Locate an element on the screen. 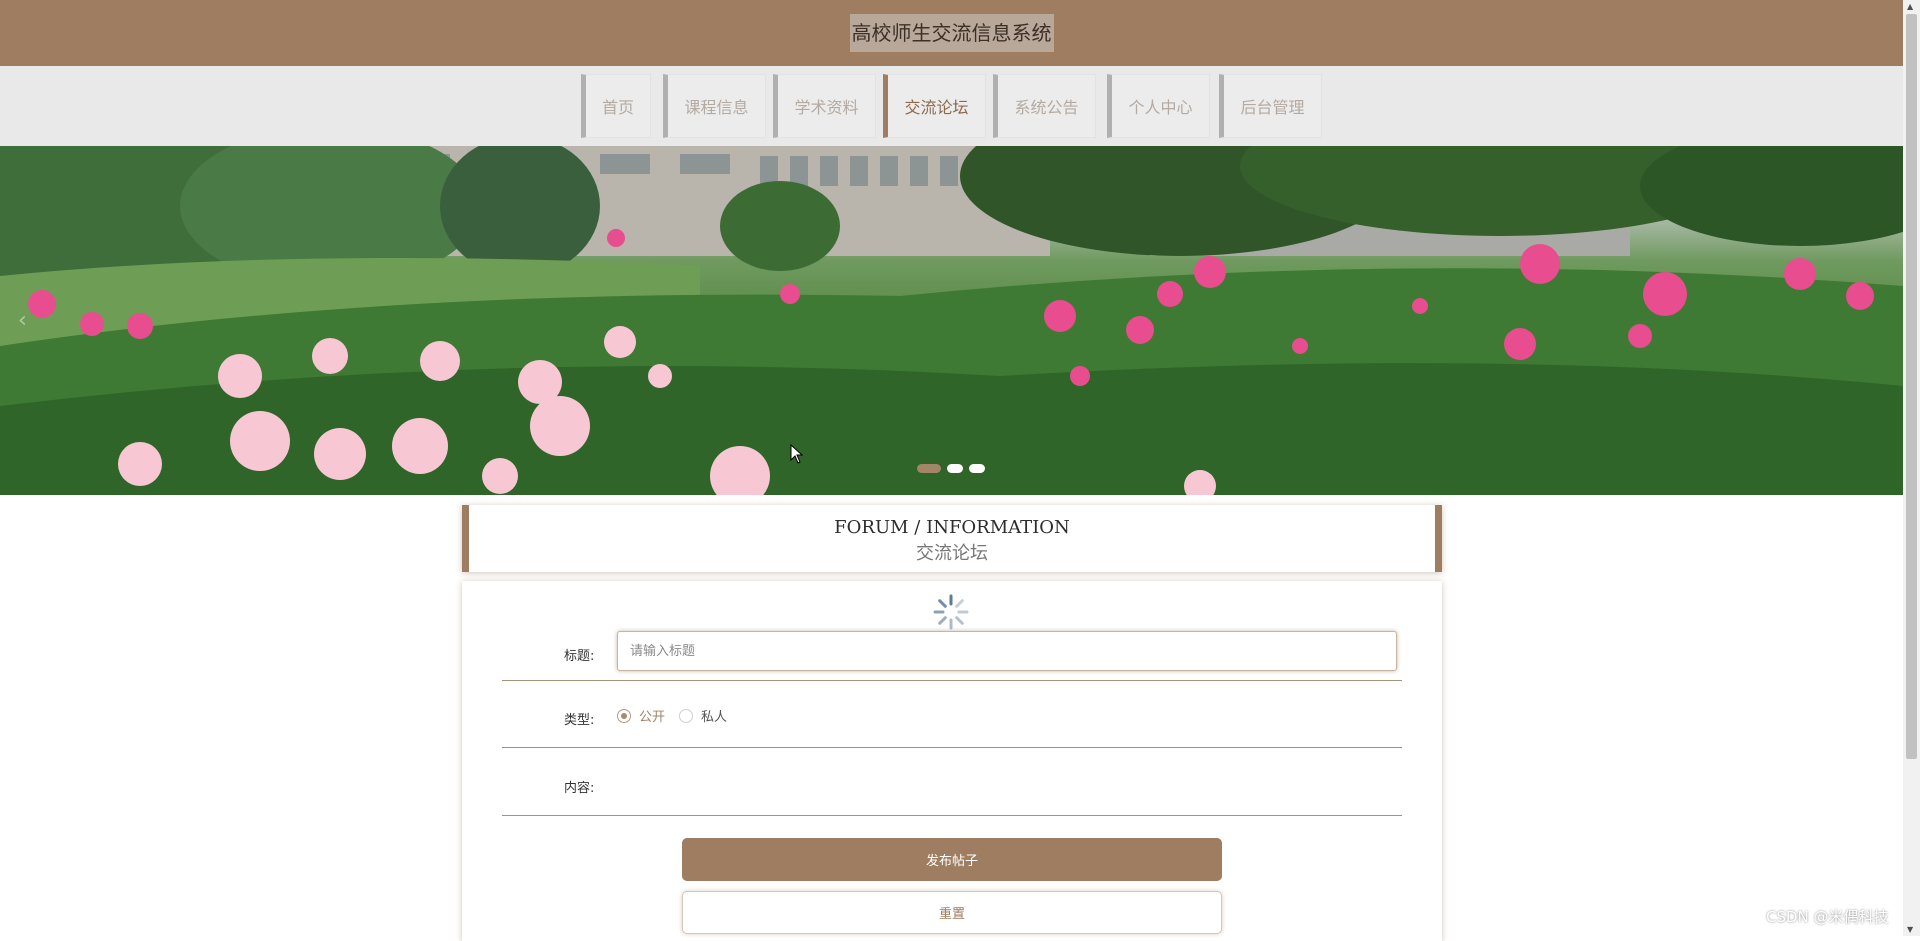 This screenshot has height=941, width=1920. radio-private: 私人 is located at coordinates (703, 715).